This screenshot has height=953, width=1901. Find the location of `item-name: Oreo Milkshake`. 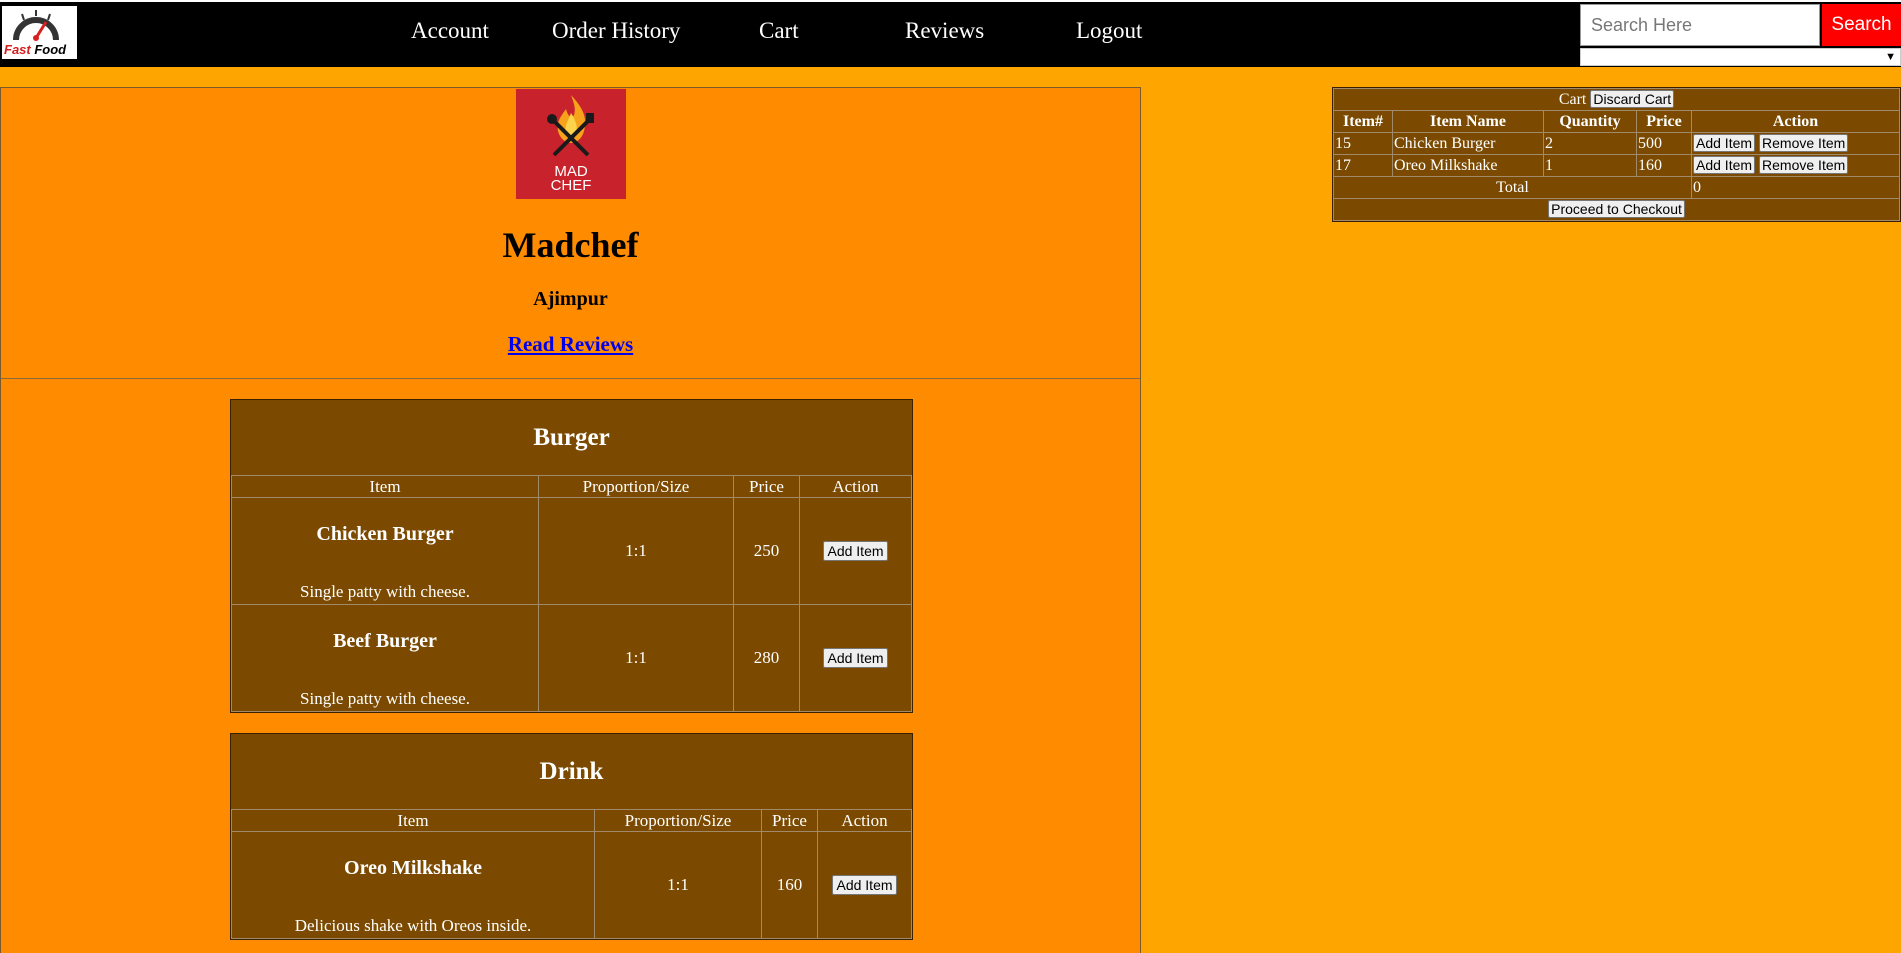

item-name: Oreo Milkshake is located at coordinates (413, 868).